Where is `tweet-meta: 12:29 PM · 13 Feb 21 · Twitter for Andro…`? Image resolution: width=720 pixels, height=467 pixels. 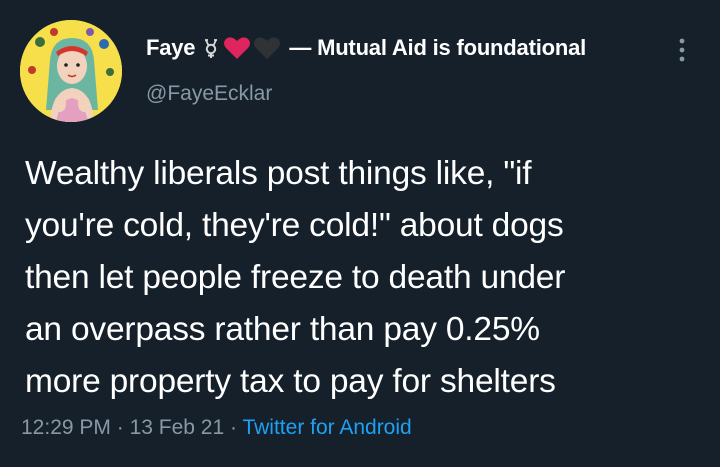
tweet-meta: 12:29 PM · 13 Feb 21 · Twitter for Andro… is located at coordinates (216, 428).